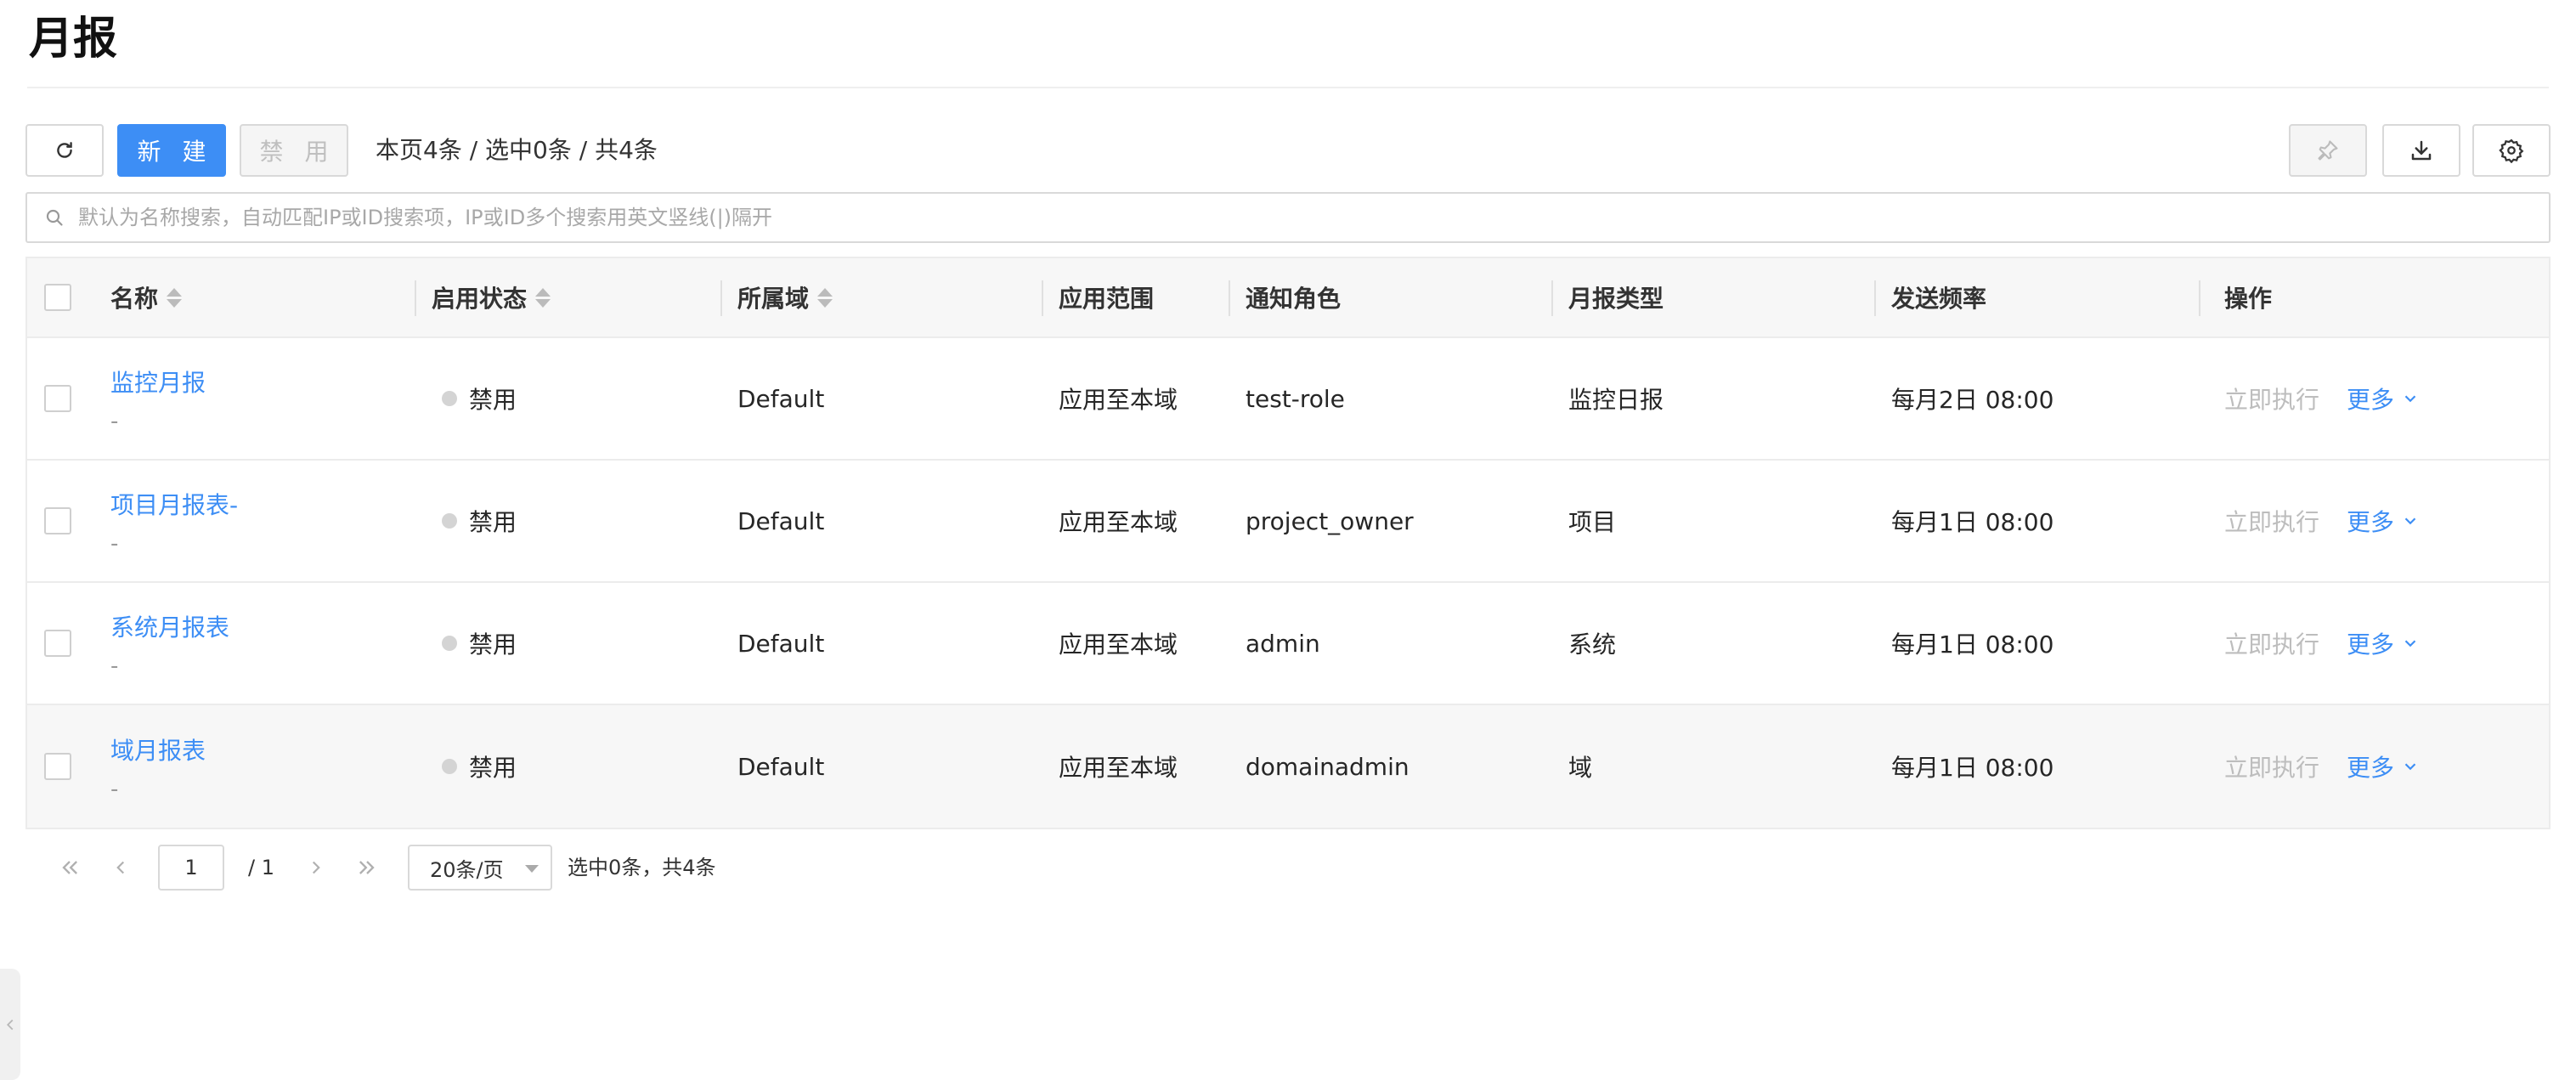  I want to click on page-size-value: 20条/页, so click(467, 869).